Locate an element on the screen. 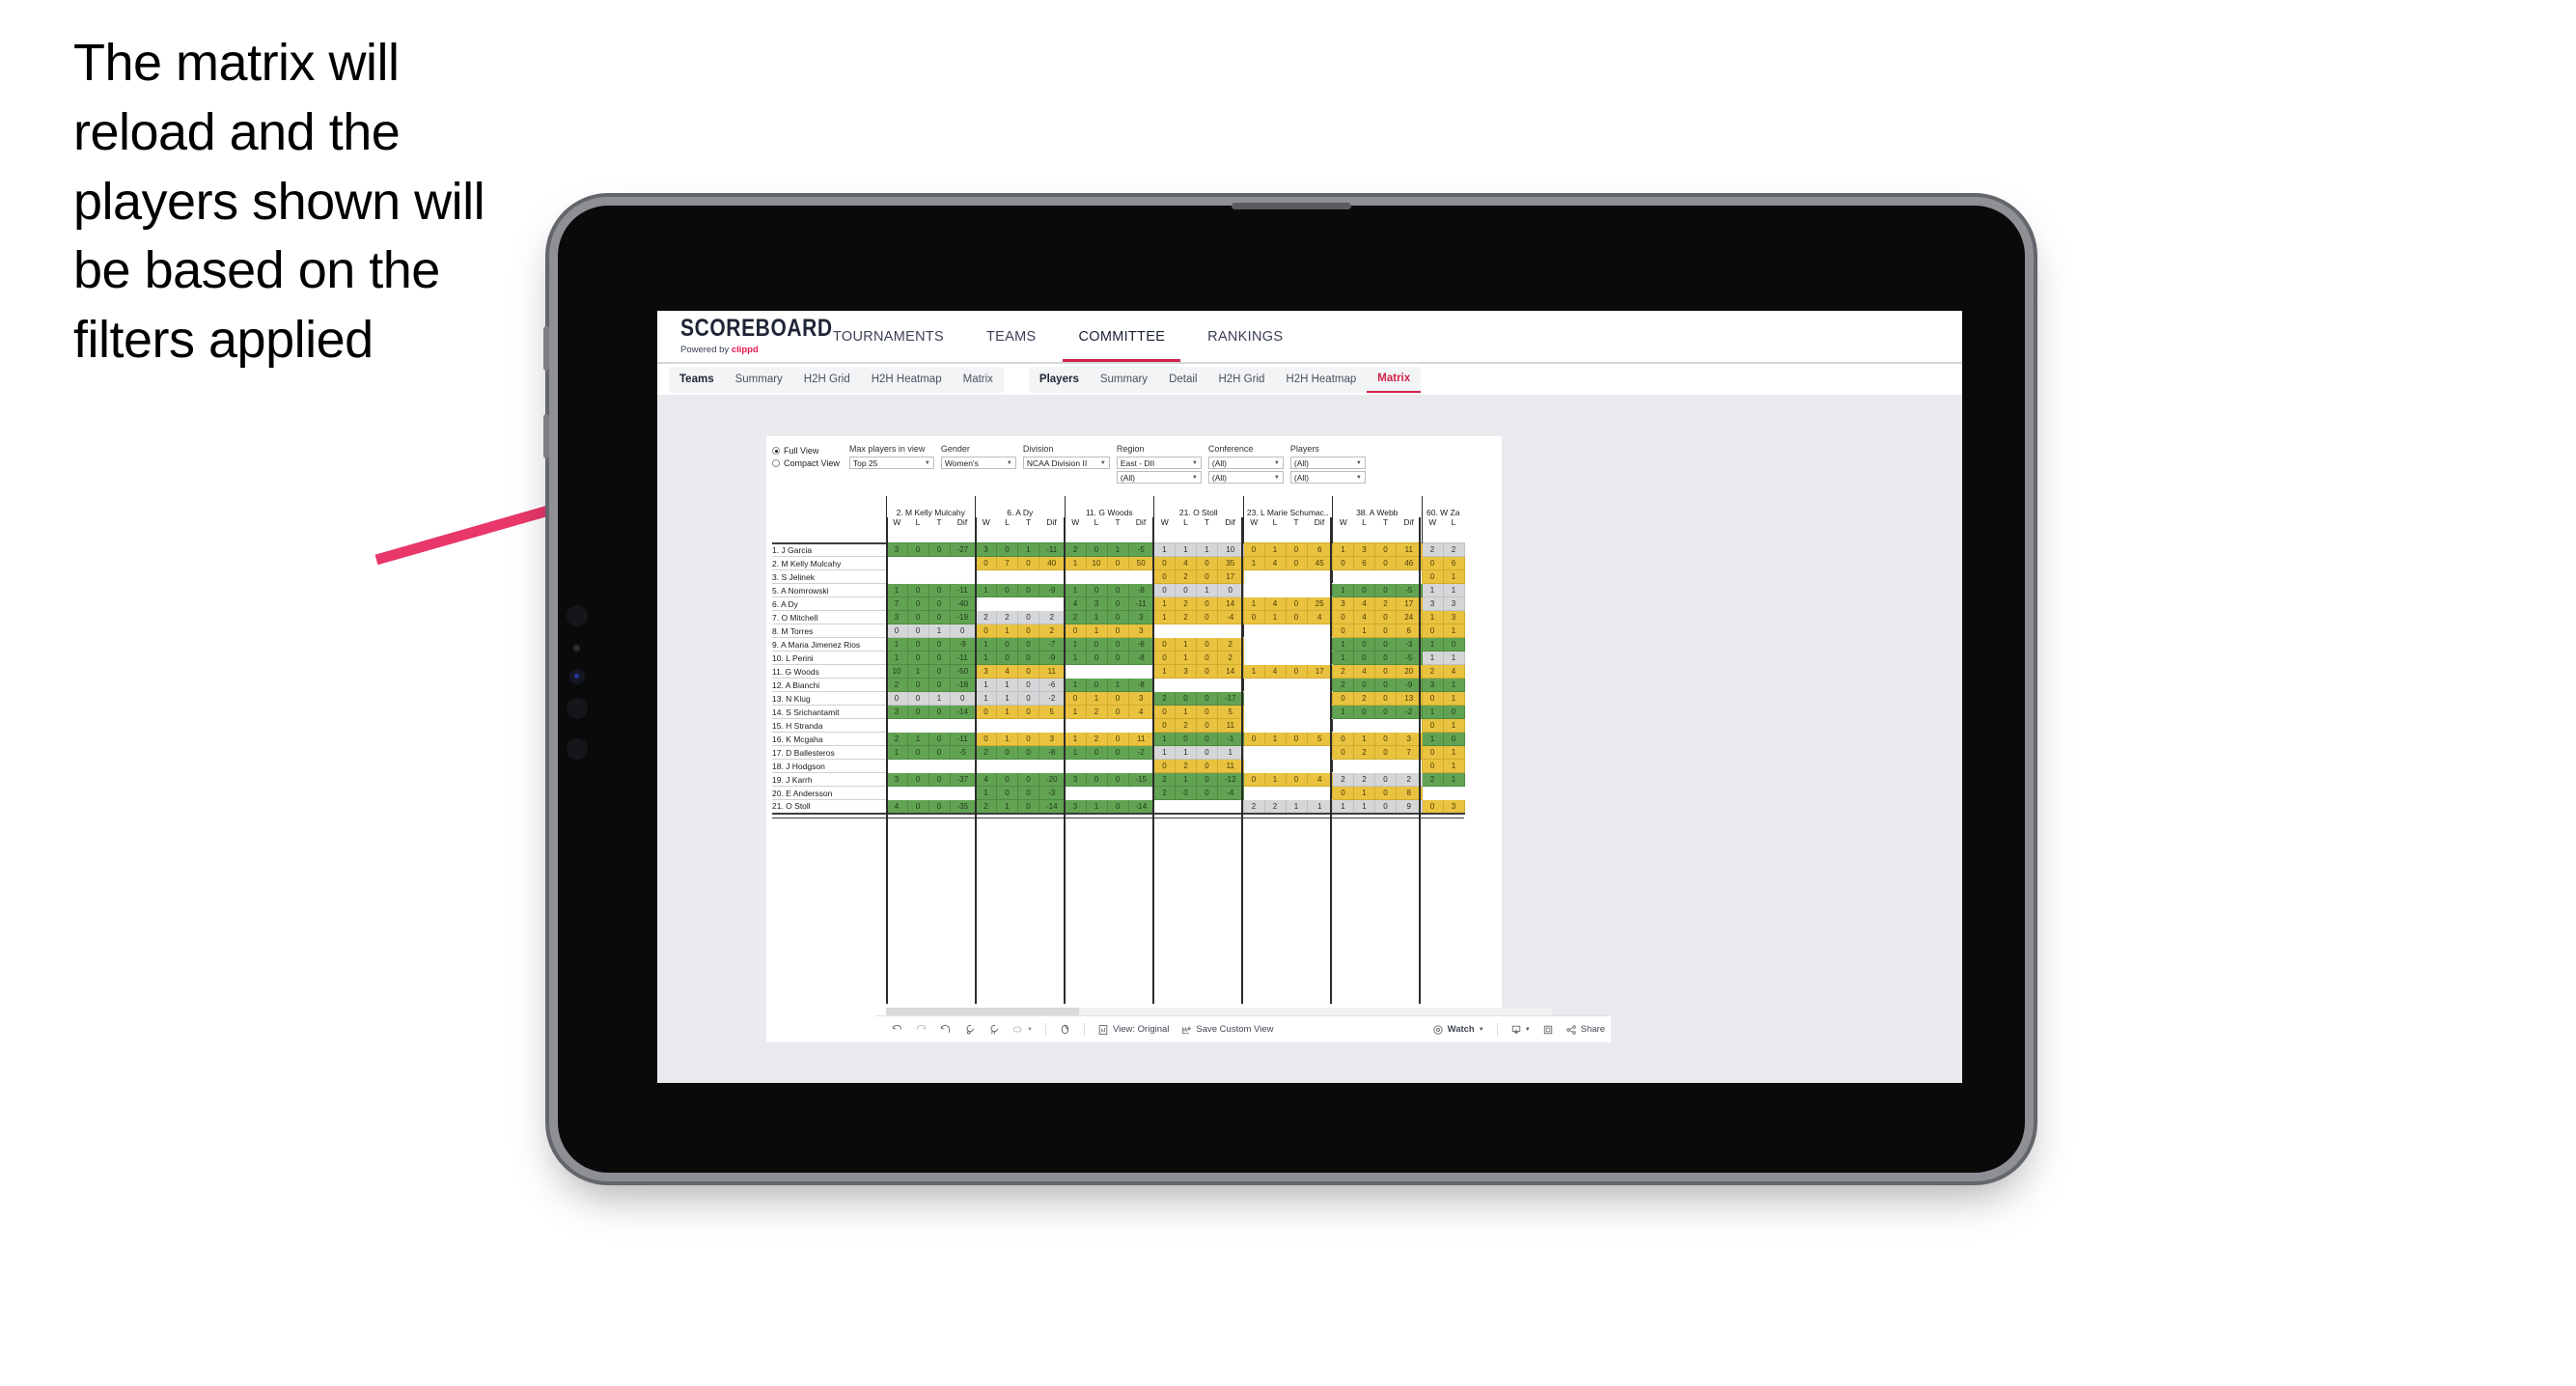 The image size is (2576, 1386). matrix-cell: -11 is located at coordinates (962, 658).